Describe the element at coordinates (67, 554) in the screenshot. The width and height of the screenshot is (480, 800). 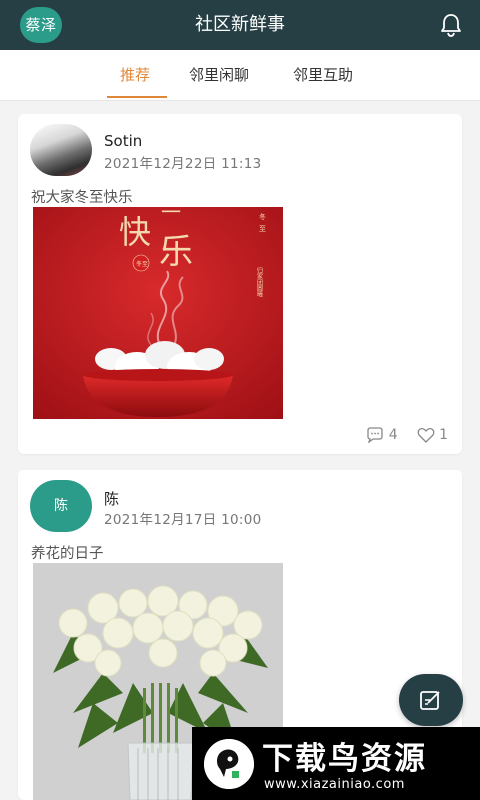
I see `post-content: 养花的日子` at that location.